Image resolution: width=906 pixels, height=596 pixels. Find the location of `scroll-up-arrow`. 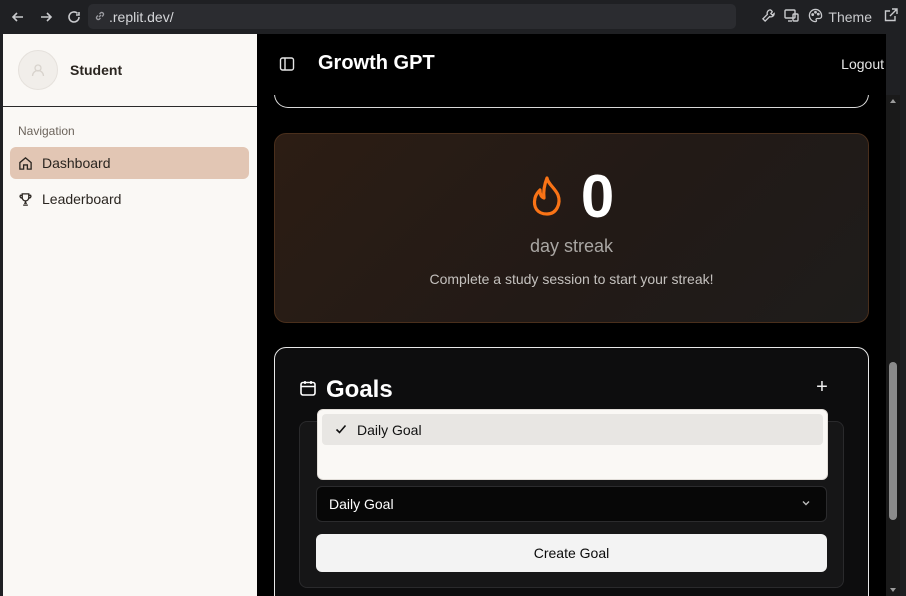

scroll-up-arrow is located at coordinates (893, 101).